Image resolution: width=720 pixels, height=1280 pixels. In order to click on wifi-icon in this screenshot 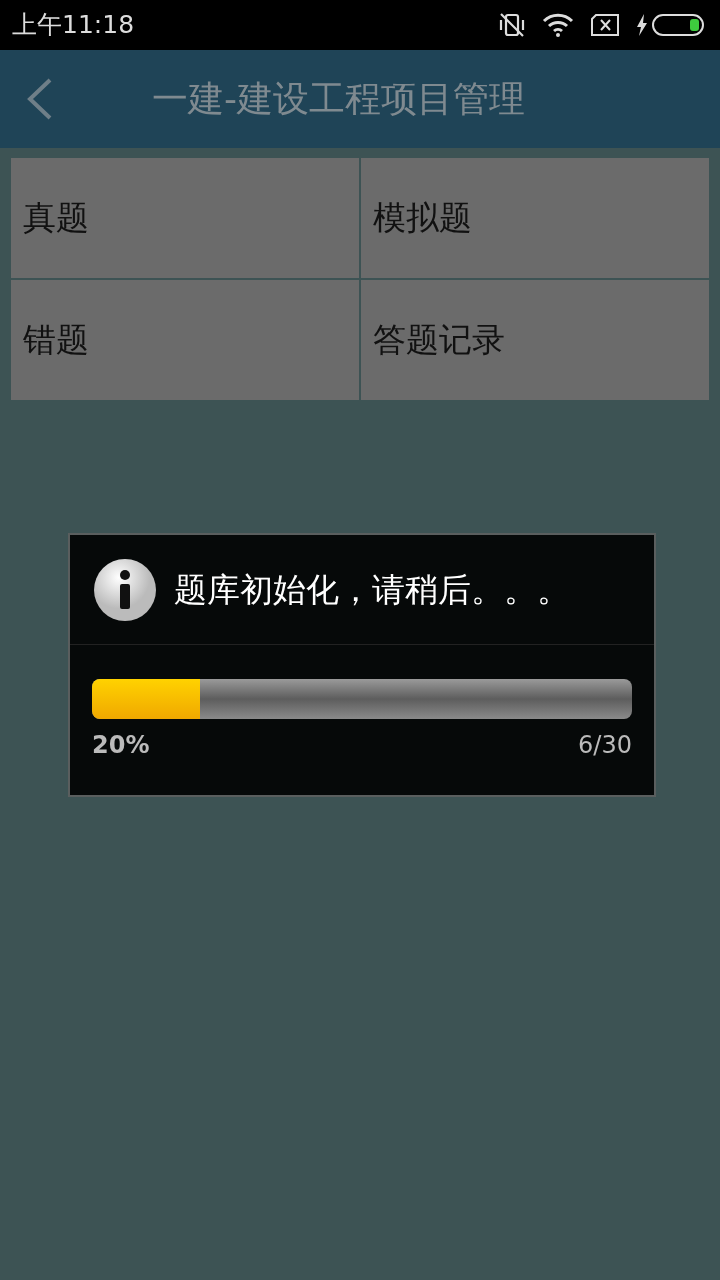, I will do `click(558, 25)`.